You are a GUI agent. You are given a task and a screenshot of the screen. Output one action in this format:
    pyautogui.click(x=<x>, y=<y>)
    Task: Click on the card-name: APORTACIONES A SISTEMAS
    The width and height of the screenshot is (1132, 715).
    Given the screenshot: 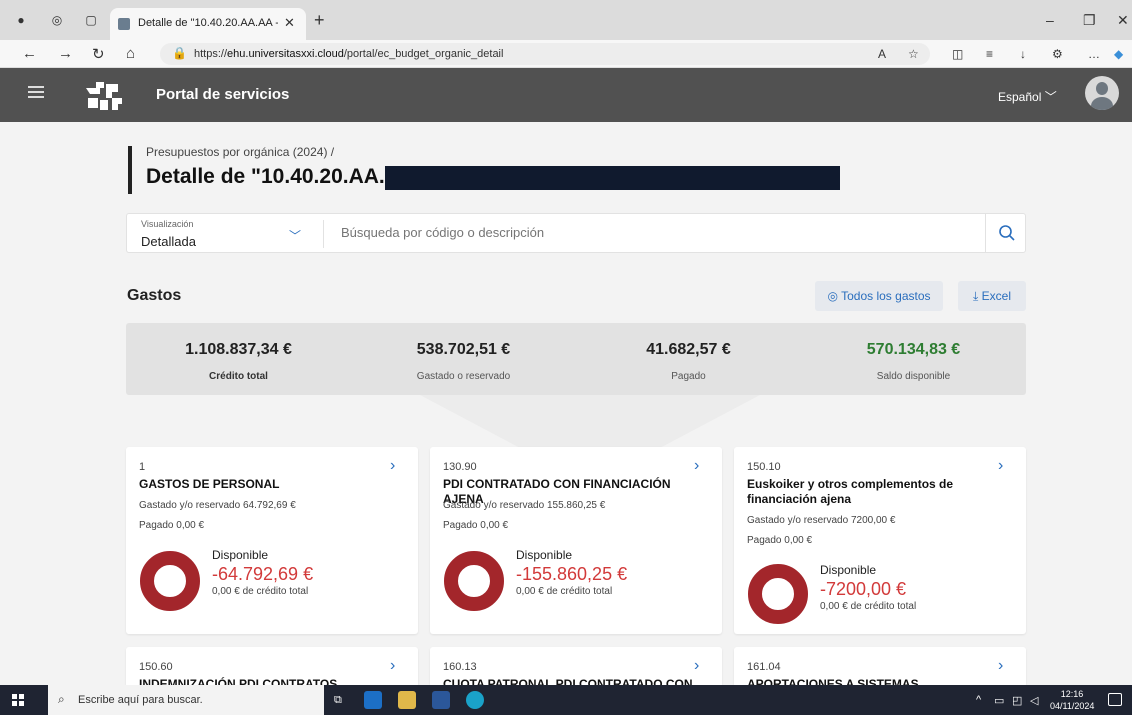 What is the action you would take?
    pyautogui.click(x=833, y=681)
    